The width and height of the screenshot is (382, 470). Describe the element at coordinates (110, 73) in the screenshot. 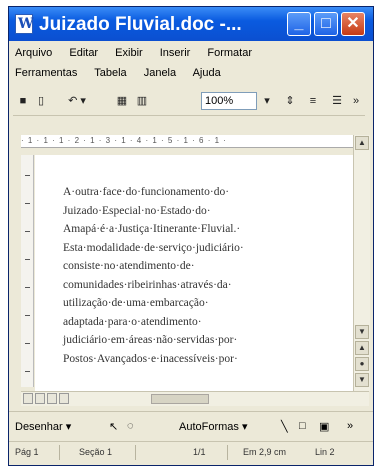

I see `menu-tabela: Tabela` at that location.